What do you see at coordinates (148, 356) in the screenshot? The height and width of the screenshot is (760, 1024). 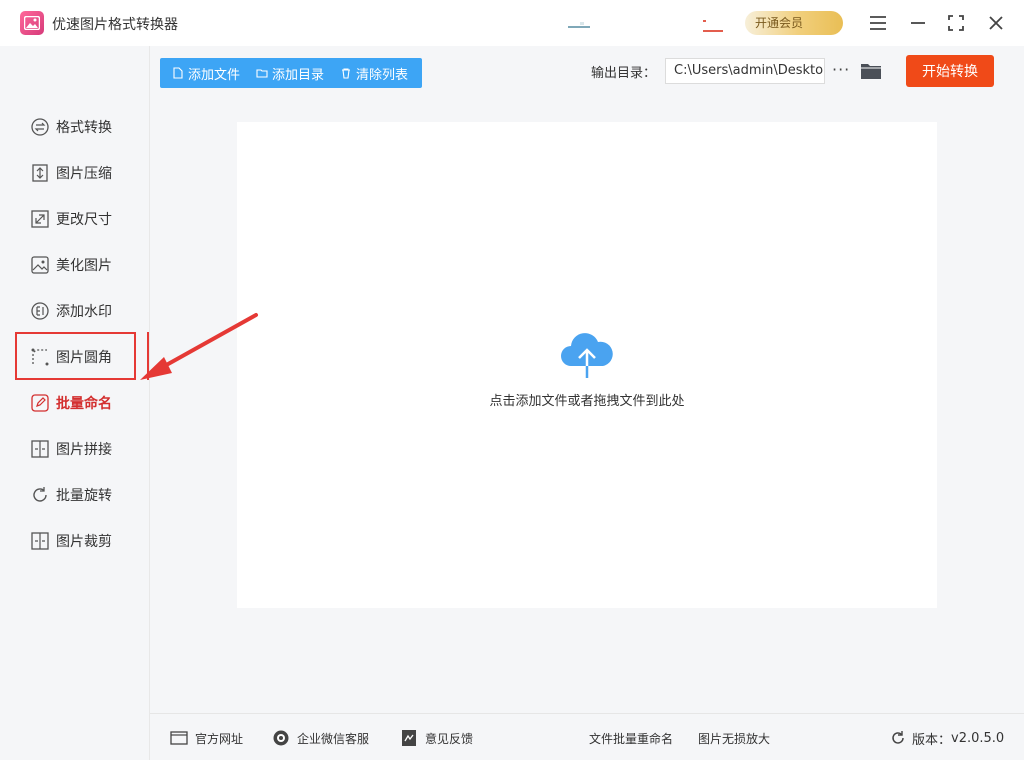 I see `active-indicator-bar` at bounding box center [148, 356].